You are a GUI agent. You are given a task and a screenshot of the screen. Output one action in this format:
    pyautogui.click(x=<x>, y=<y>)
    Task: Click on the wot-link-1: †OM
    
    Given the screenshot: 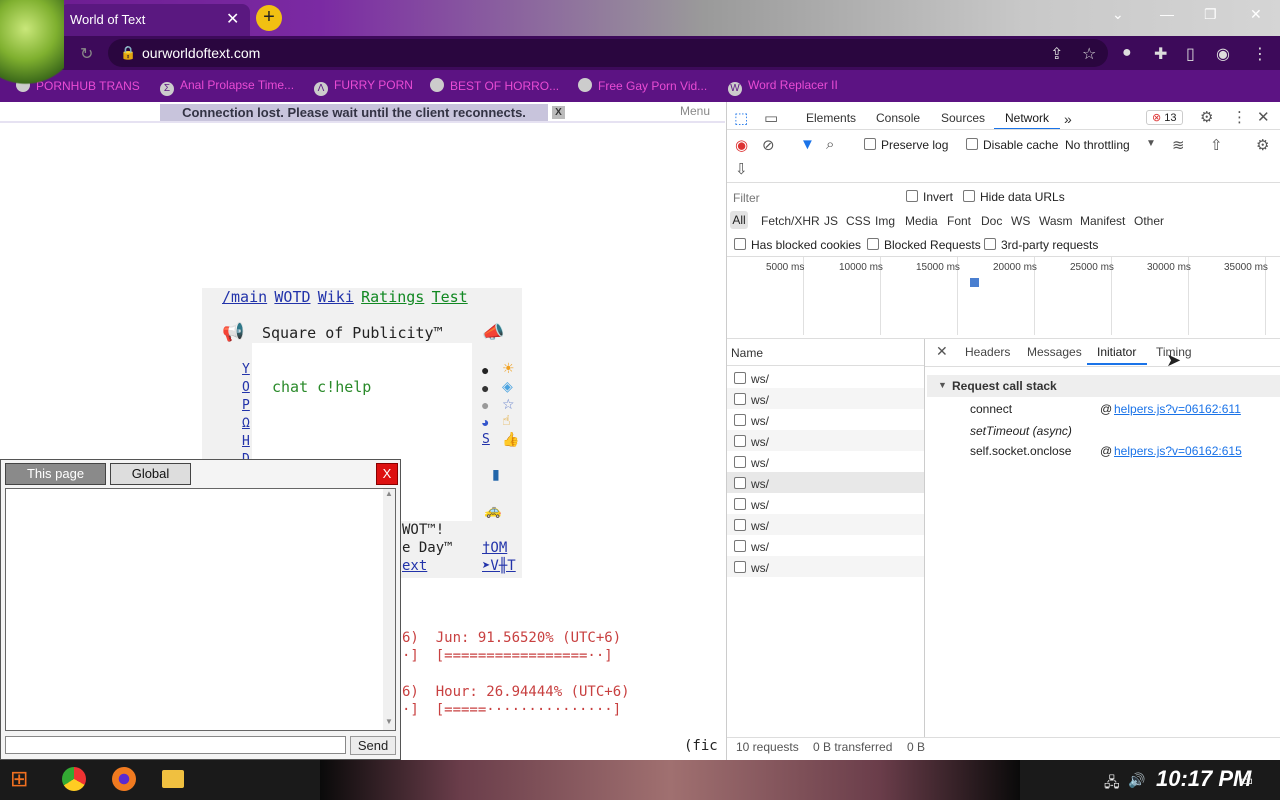 What is the action you would take?
    pyautogui.click(x=494, y=548)
    